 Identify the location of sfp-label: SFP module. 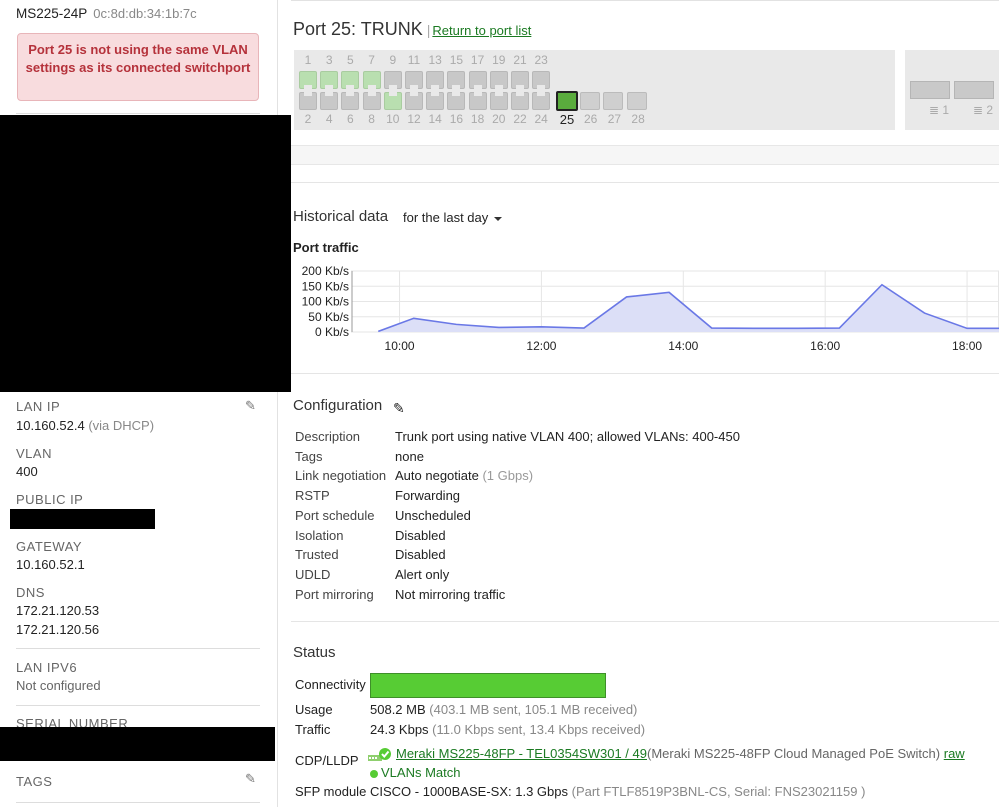
(331, 791).